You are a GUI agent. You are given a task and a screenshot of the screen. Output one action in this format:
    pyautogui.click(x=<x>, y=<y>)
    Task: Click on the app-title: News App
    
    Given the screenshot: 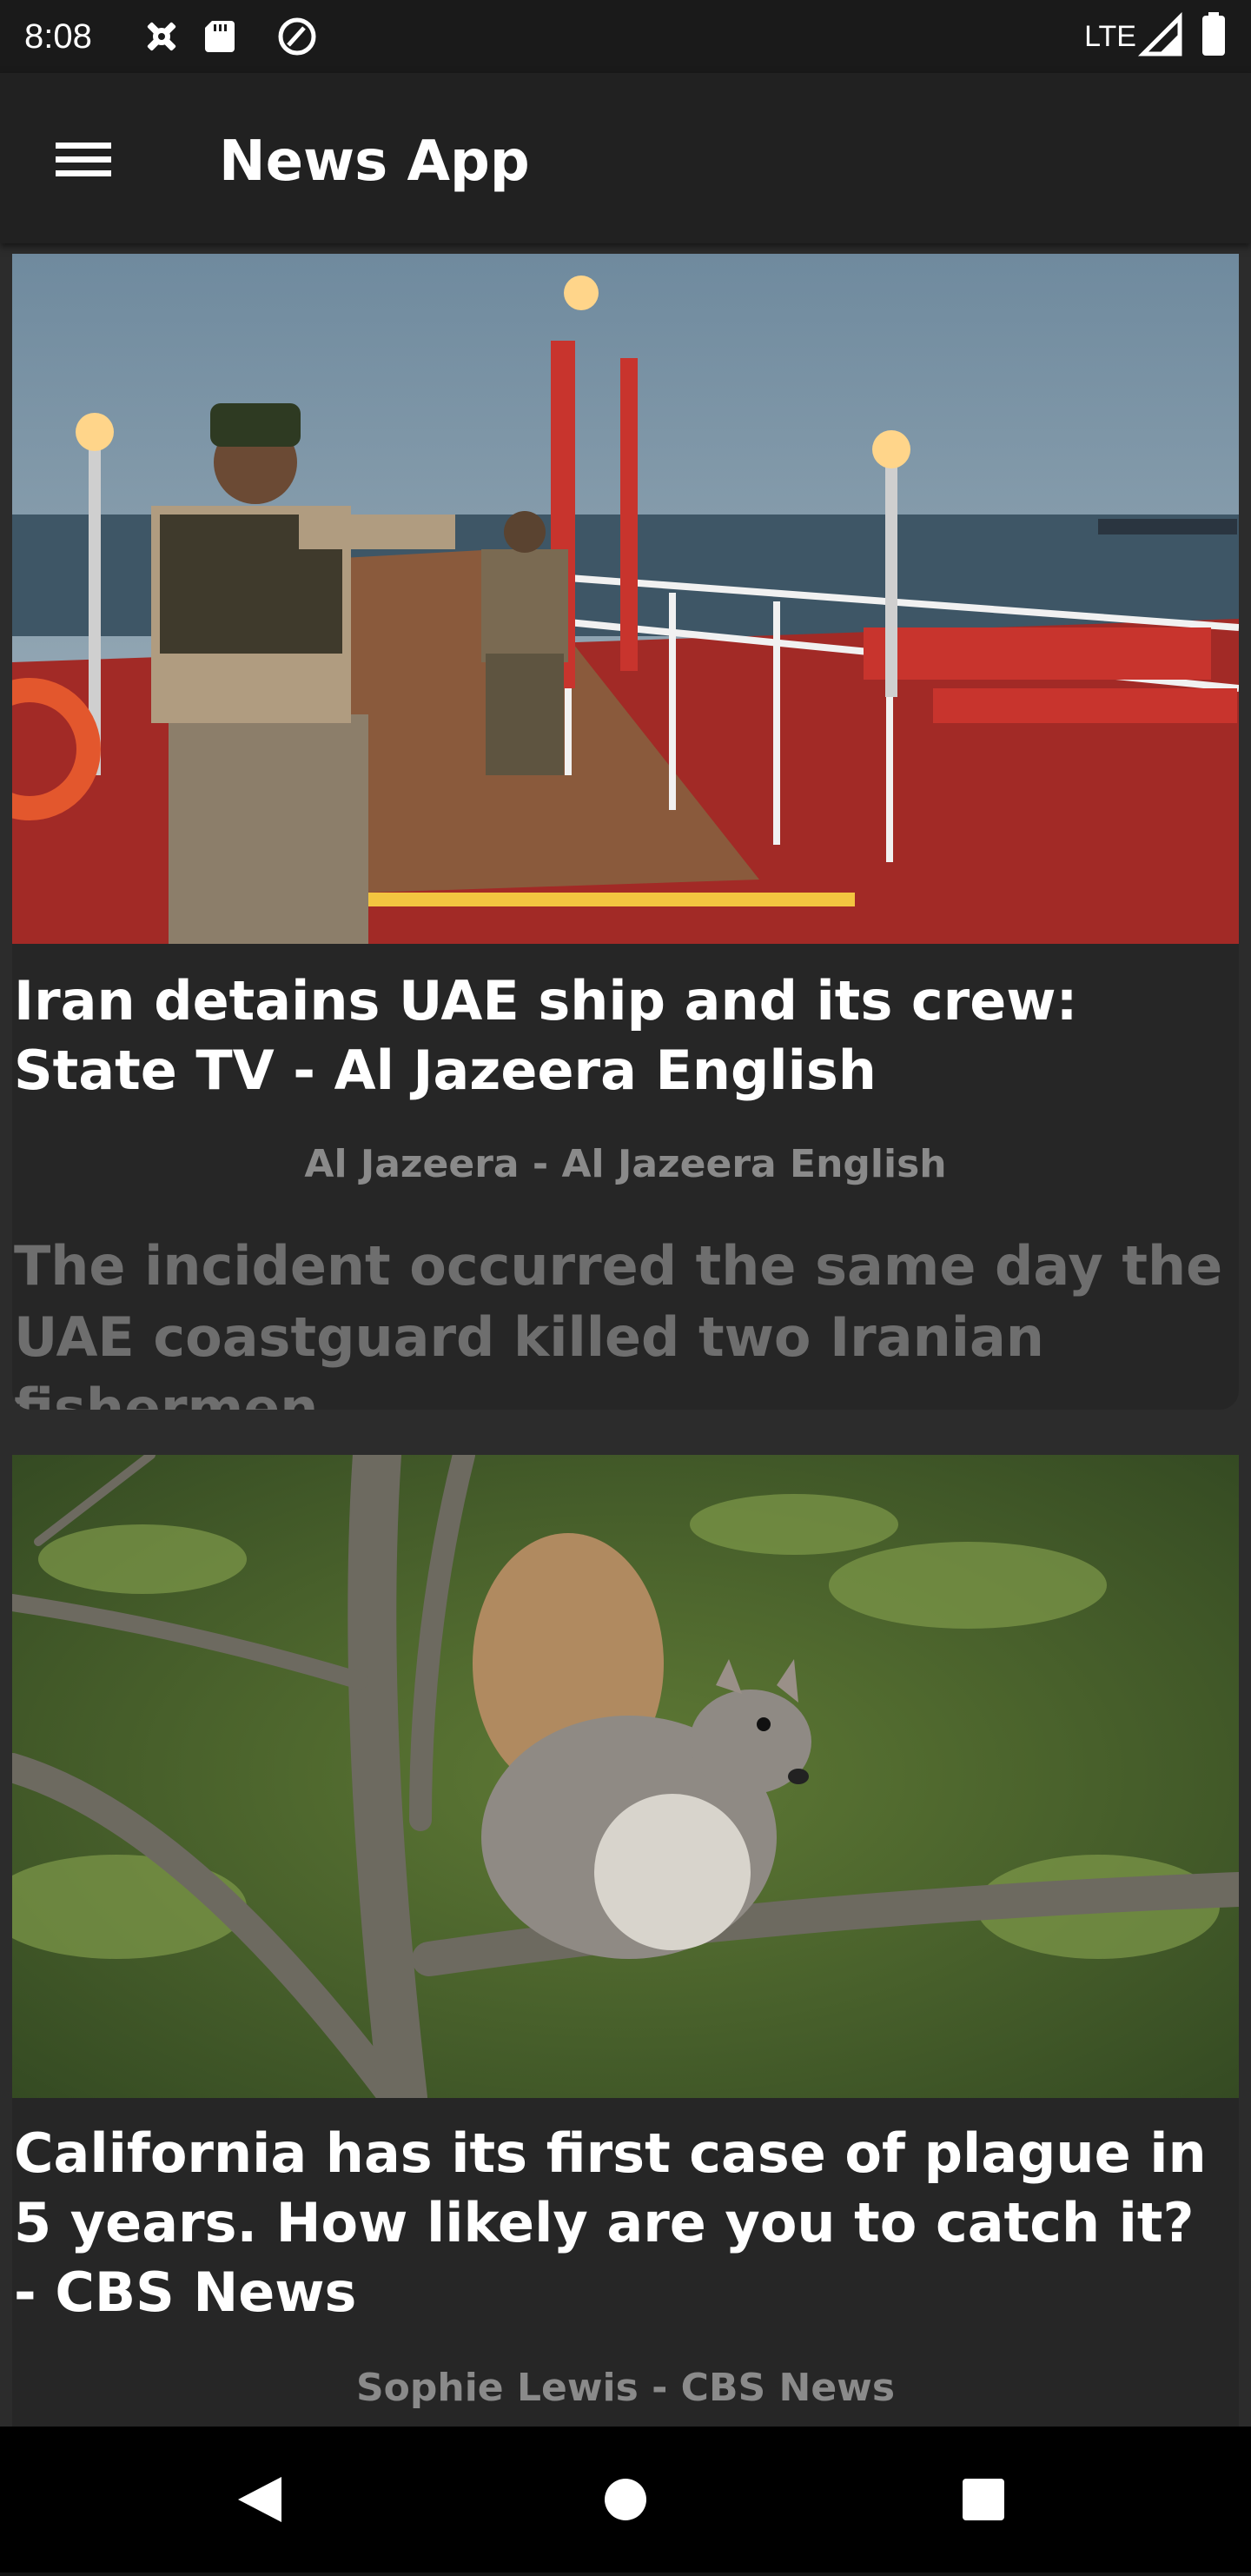 What is the action you would take?
    pyautogui.click(x=374, y=161)
    